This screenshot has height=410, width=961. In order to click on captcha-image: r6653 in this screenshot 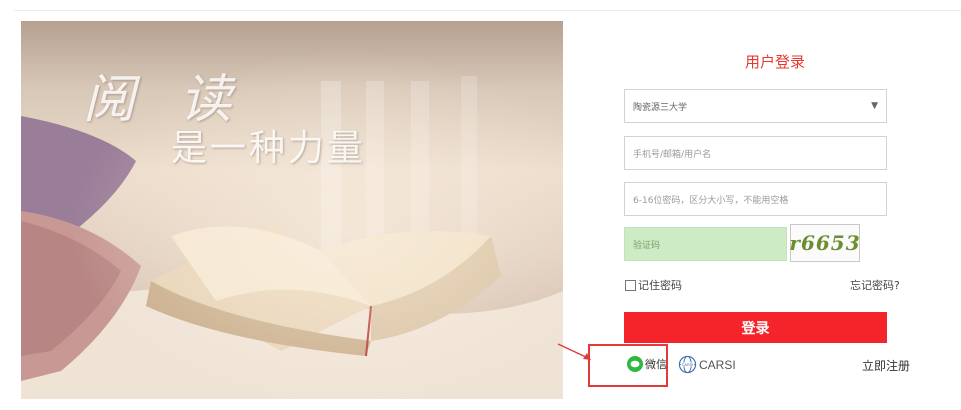, I will do `click(825, 243)`.